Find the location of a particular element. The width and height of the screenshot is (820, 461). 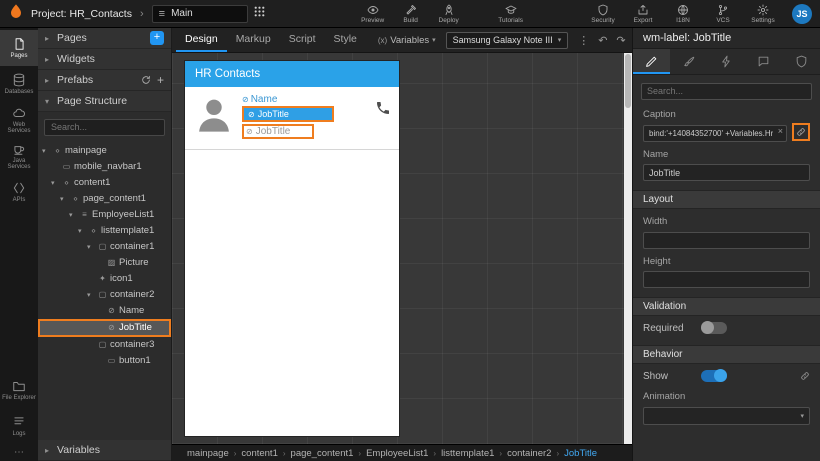

settings-button: Settings is located at coordinates (763, 14).